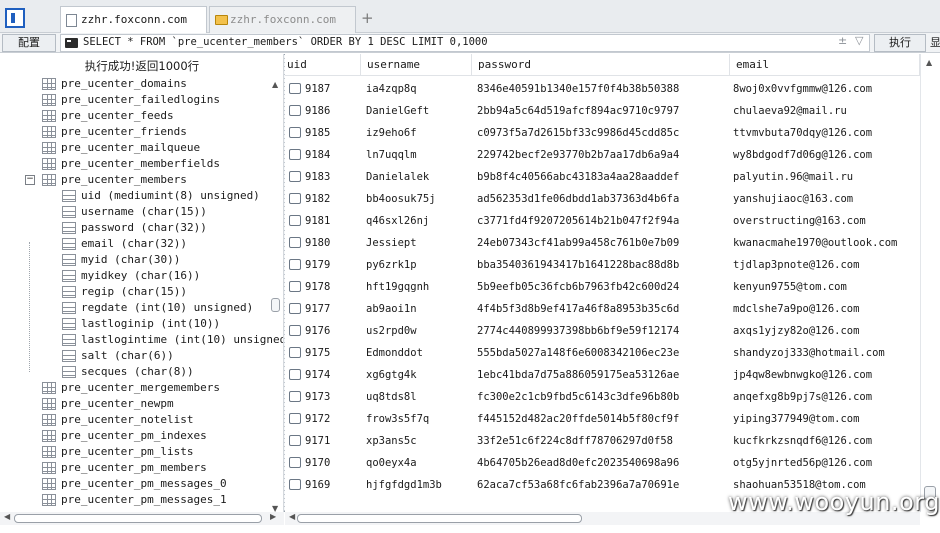 Image resolution: width=940 pixels, height=533 pixels. Describe the element at coordinates (29, 43) in the screenshot. I see `config-button: 配置` at that location.